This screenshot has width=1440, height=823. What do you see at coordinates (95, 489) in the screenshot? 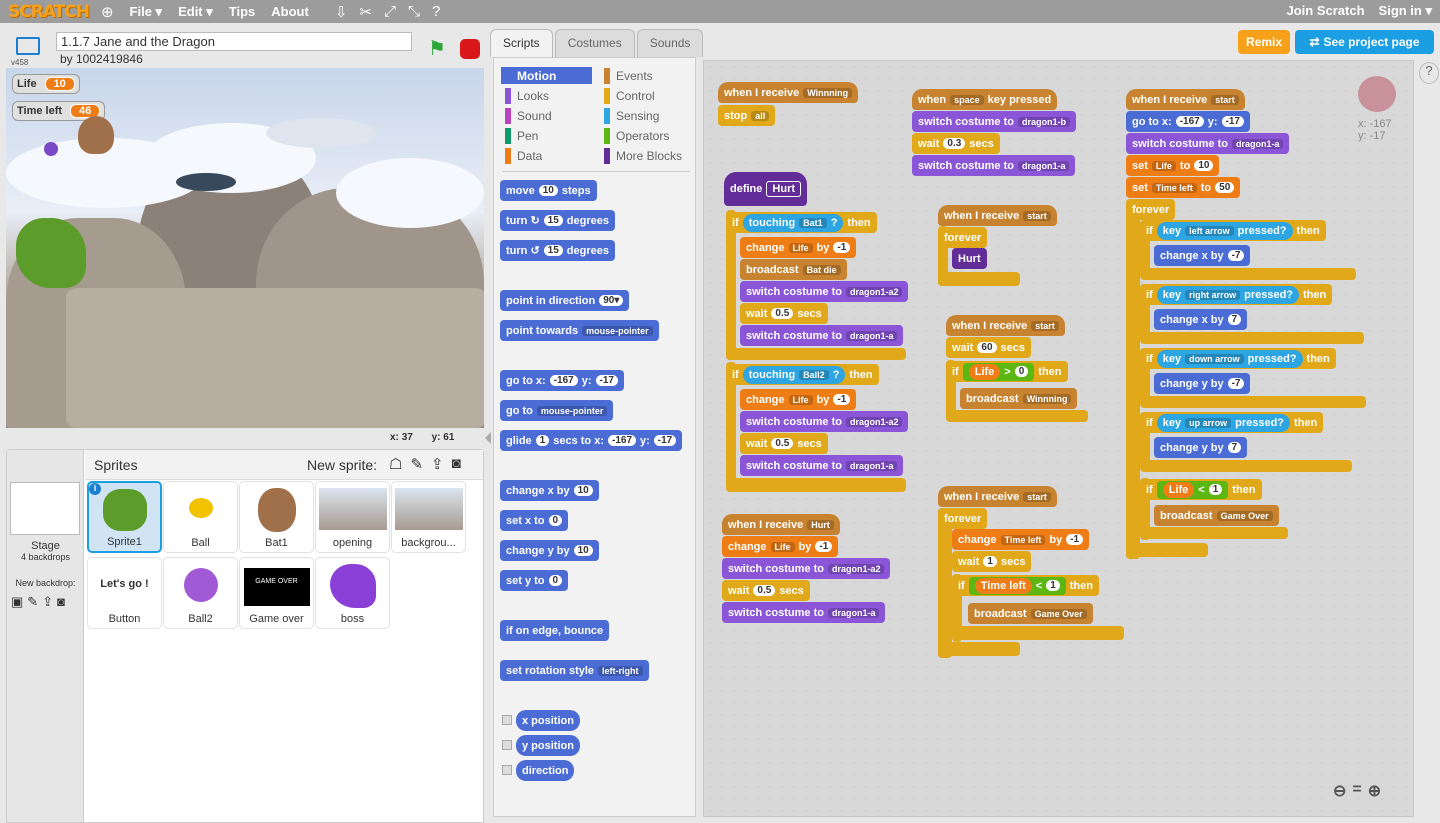
I see `info-icon: i` at bounding box center [95, 489].